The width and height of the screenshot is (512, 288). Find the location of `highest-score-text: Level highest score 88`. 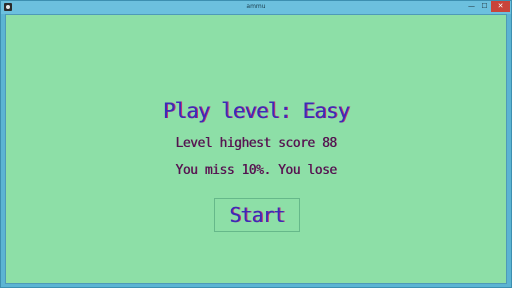

highest-score-text: Level highest score 88 is located at coordinates (256, 143).